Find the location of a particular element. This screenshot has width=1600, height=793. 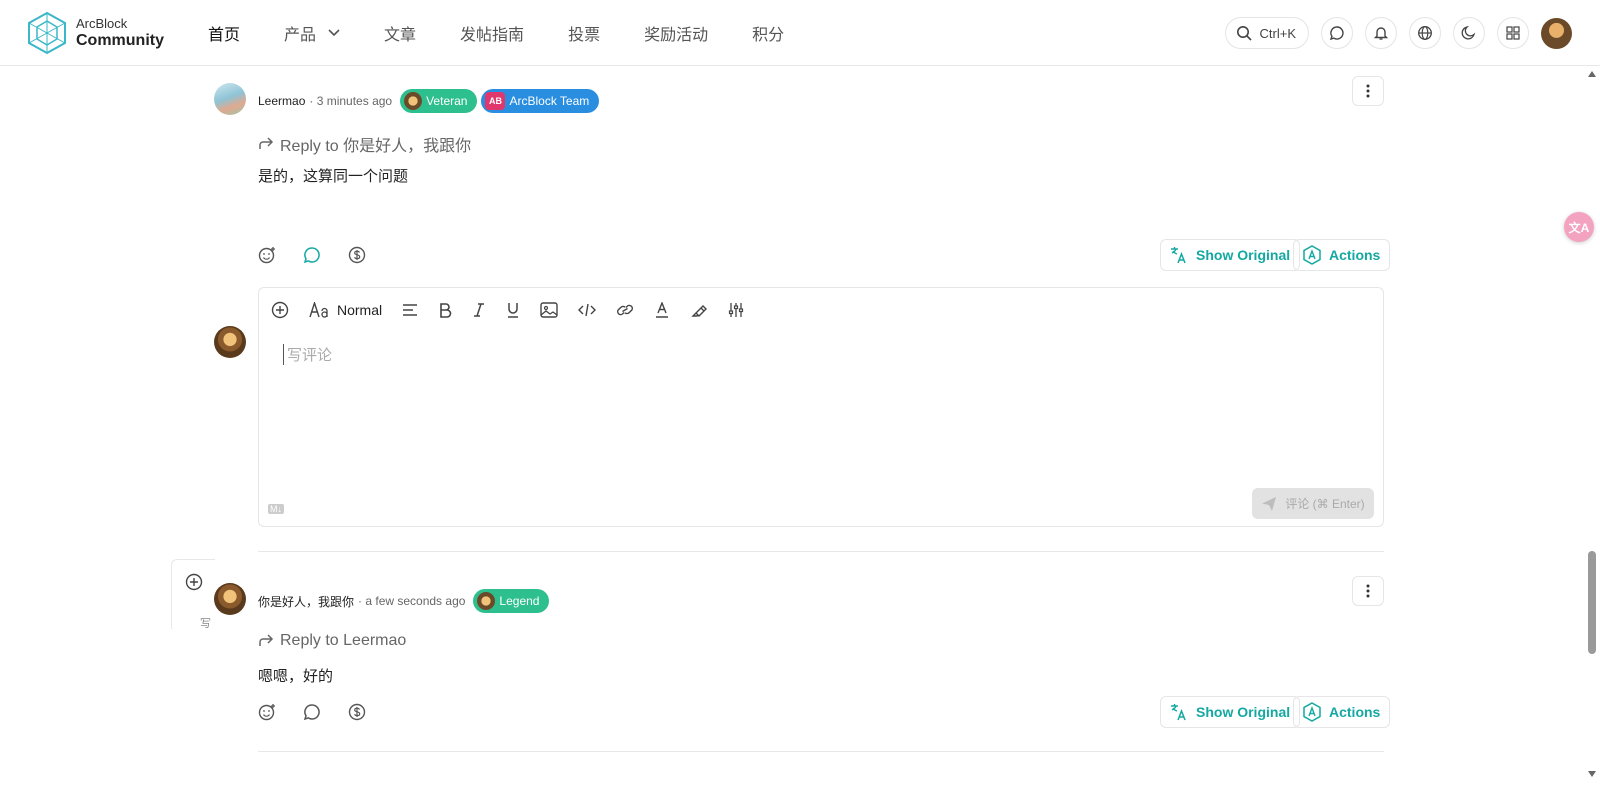

align-left-icon is located at coordinates (410, 310).